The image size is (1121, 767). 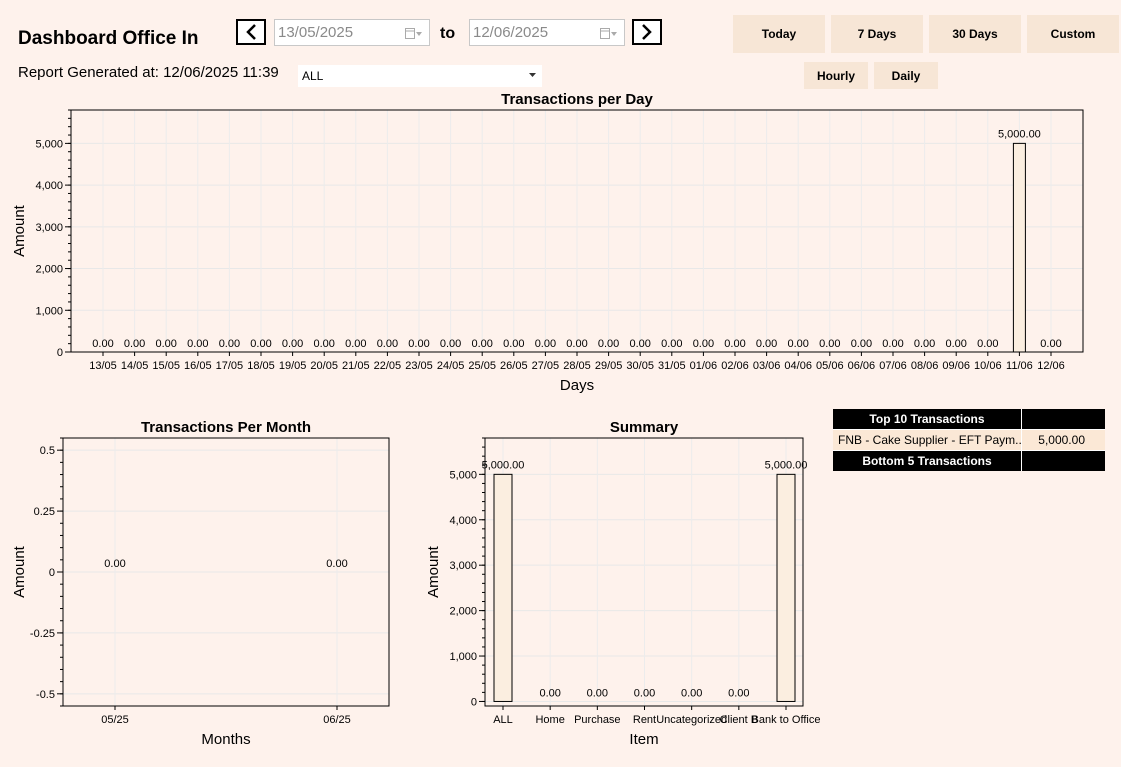 I want to click on x-tick-label: 30/05, so click(x=640, y=366).